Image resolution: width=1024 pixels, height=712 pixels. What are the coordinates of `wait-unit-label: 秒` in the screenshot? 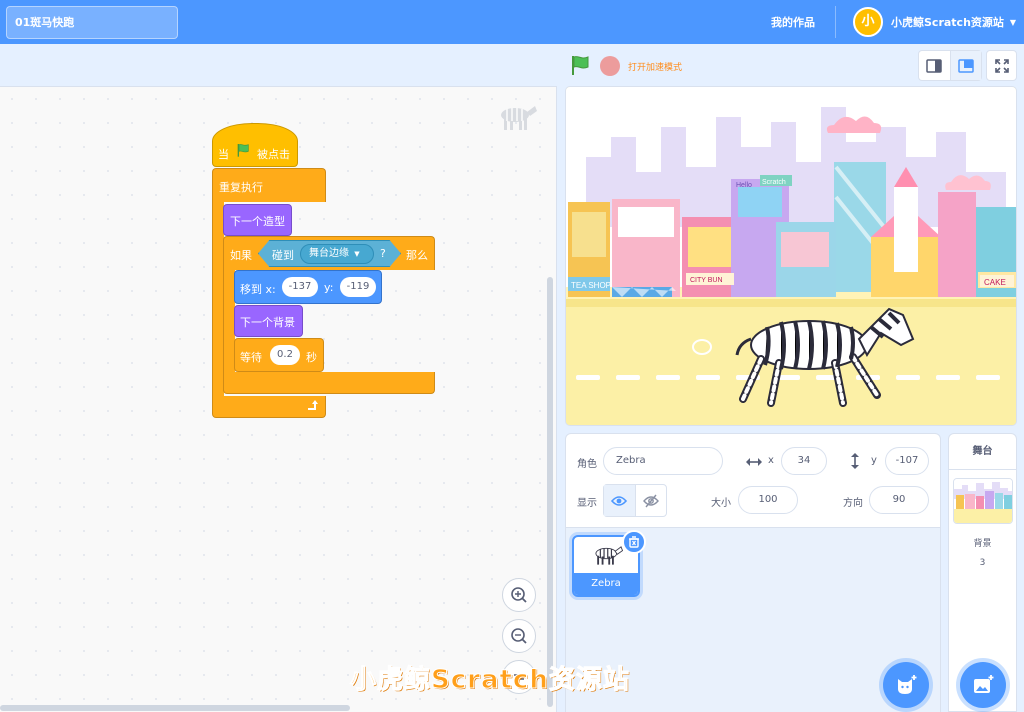 It's located at (311, 357).